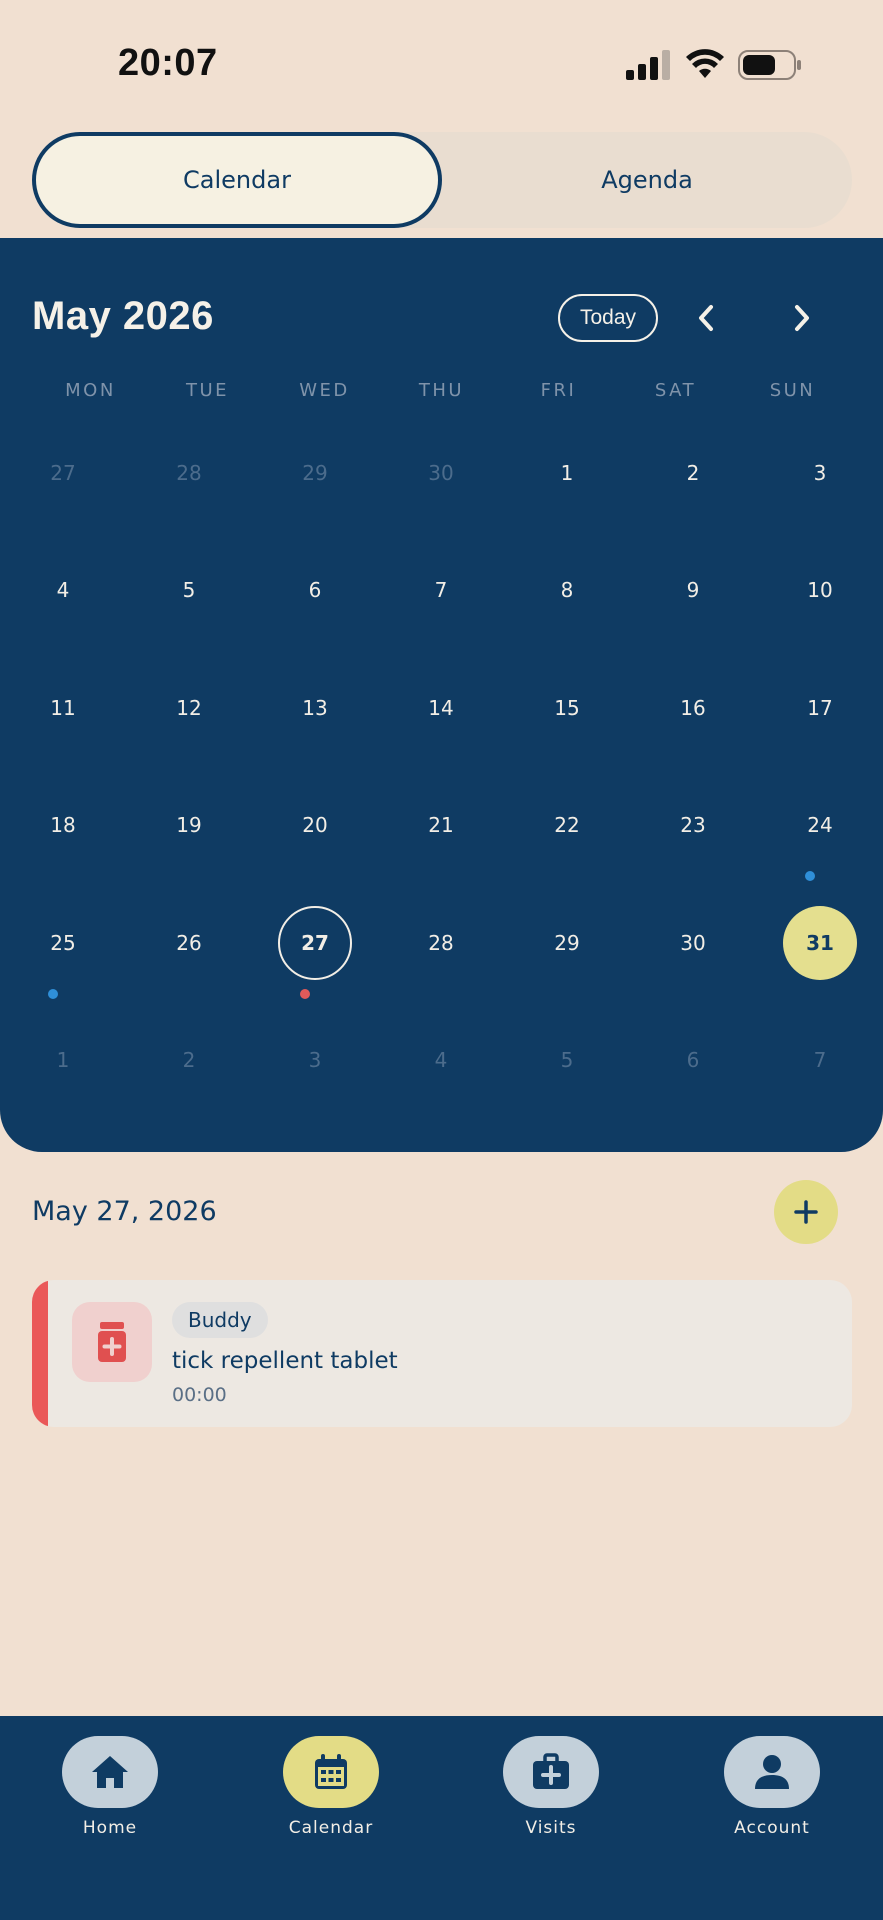 This screenshot has width=883, height=1920. What do you see at coordinates (63, 473) in the screenshot?
I see `calendar-day-outside-month: 27` at bounding box center [63, 473].